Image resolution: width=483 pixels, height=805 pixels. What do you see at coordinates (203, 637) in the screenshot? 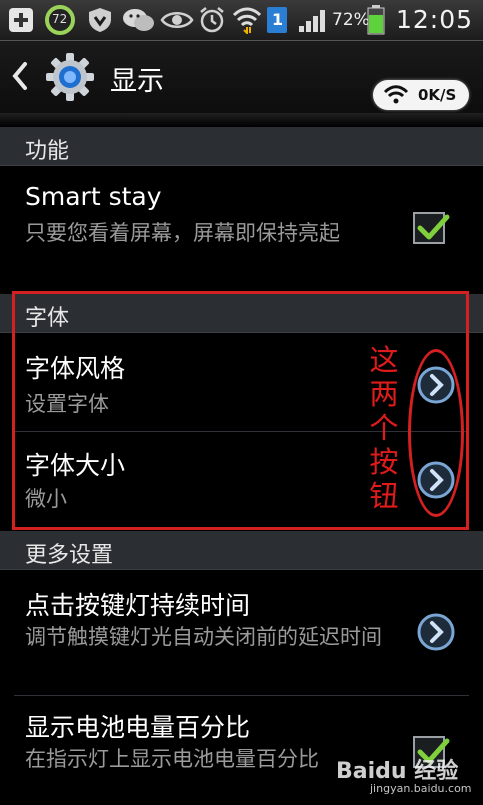
I see `setting-summary: 调节触摸键灯光自动关闭前的延迟时间` at bounding box center [203, 637].